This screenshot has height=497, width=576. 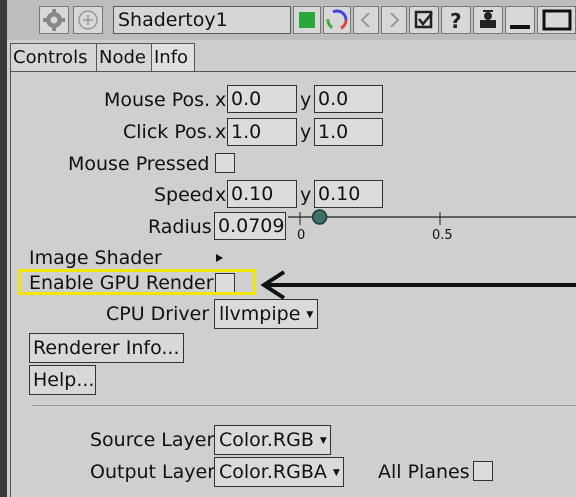 I want to click on click-pos-x-label: x, so click(x=221, y=132).